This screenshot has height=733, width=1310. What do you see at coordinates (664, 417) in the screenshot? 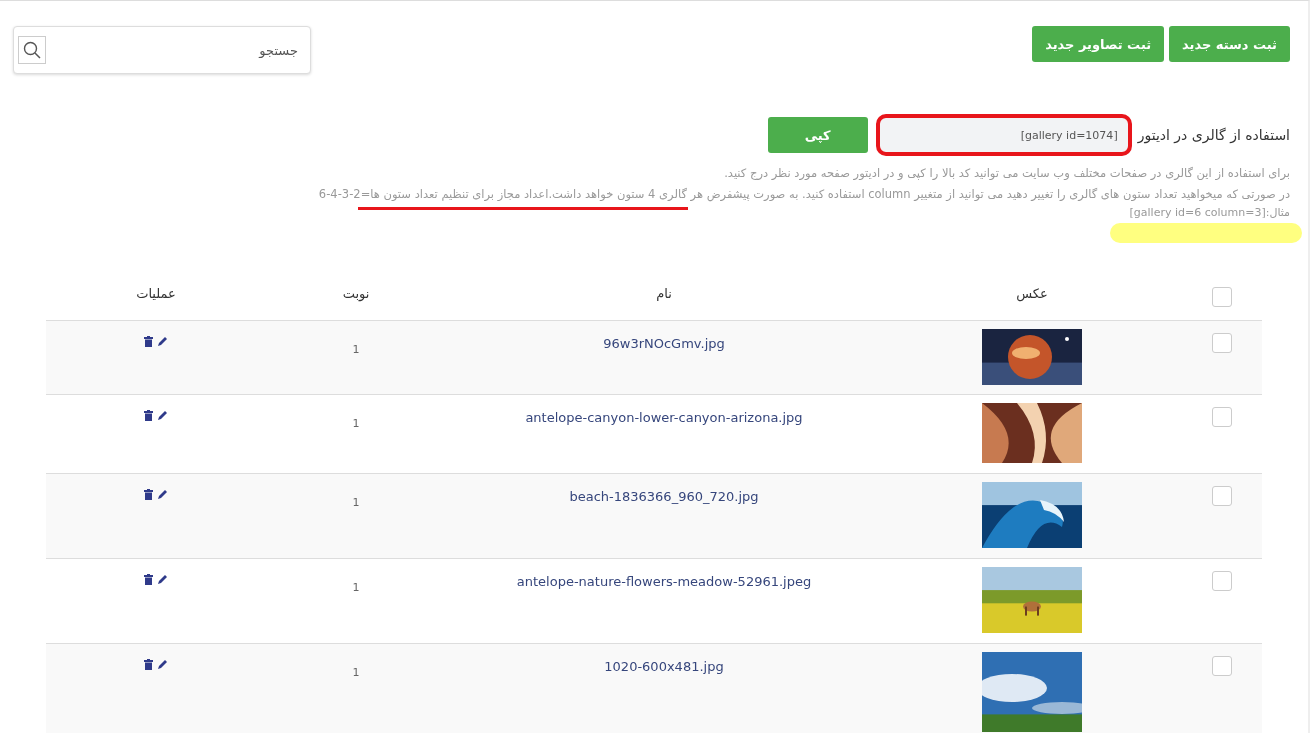
I see `file-name: antelope-canyon-lower-canyon-arizona.jpg` at bounding box center [664, 417].